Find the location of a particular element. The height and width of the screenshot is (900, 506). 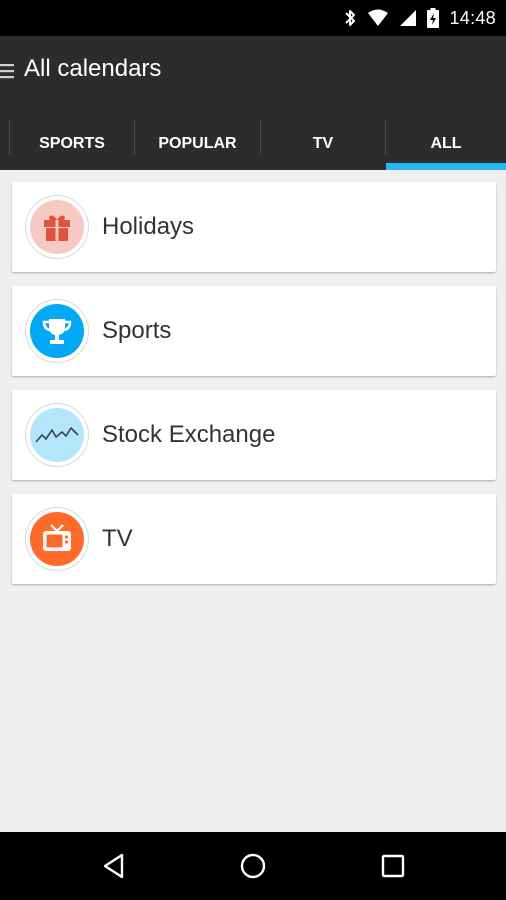

home-icon is located at coordinates (253, 866).